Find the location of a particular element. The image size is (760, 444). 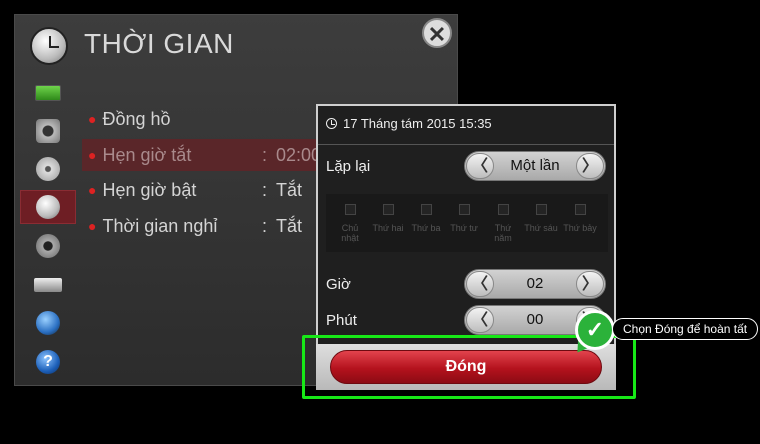

minute-value: 00 is located at coordinates (535, 319).